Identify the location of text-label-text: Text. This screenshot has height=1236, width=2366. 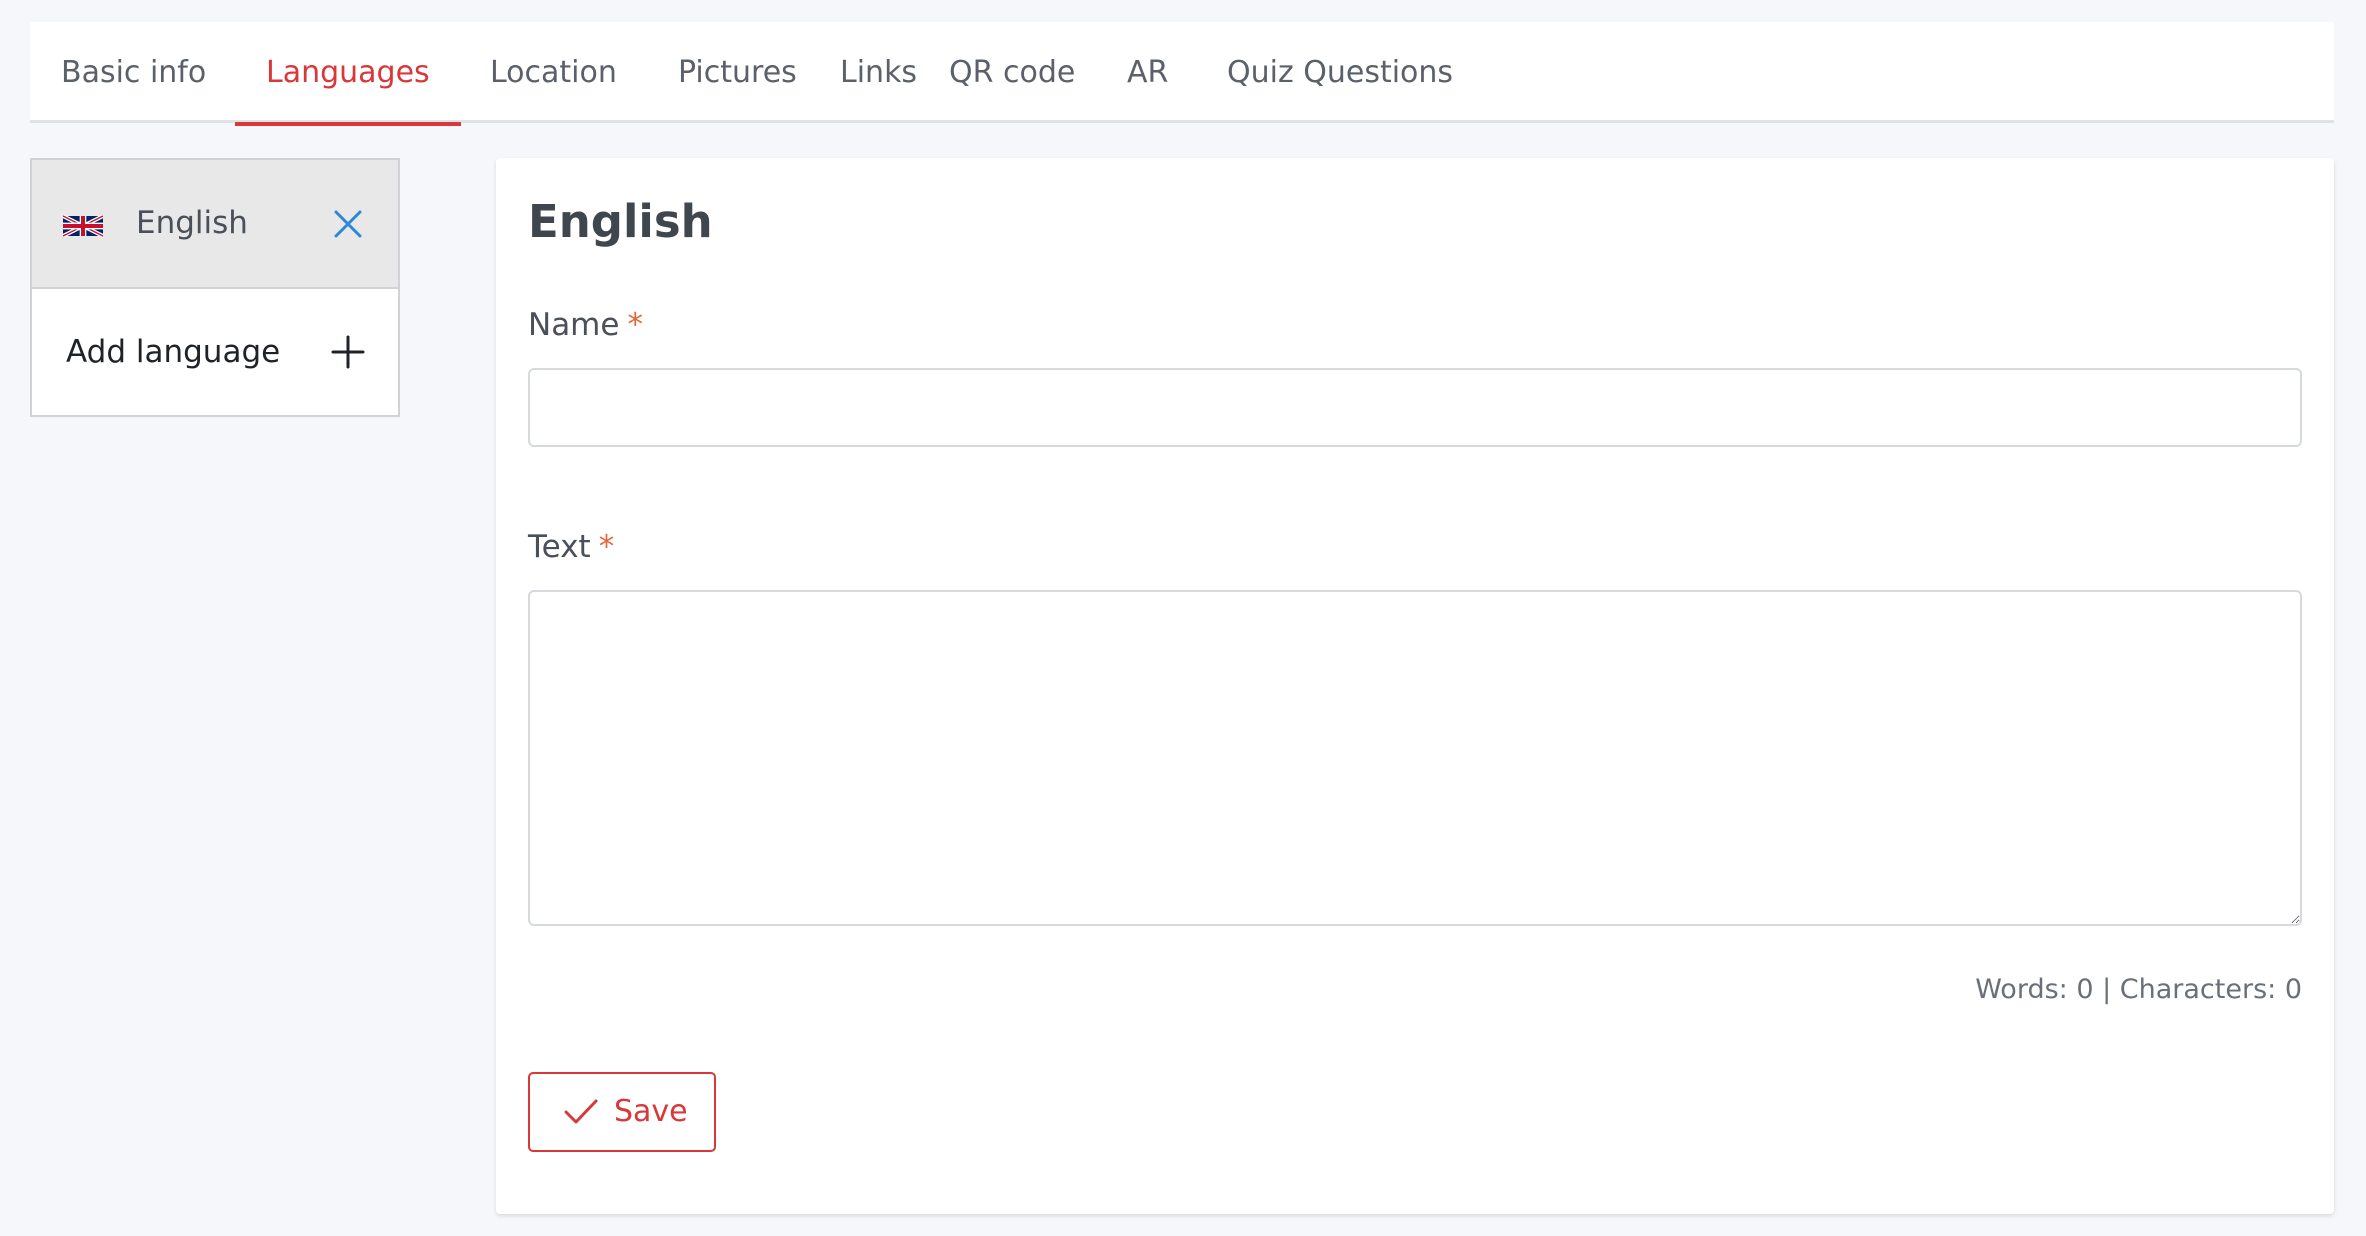
(559, 547).